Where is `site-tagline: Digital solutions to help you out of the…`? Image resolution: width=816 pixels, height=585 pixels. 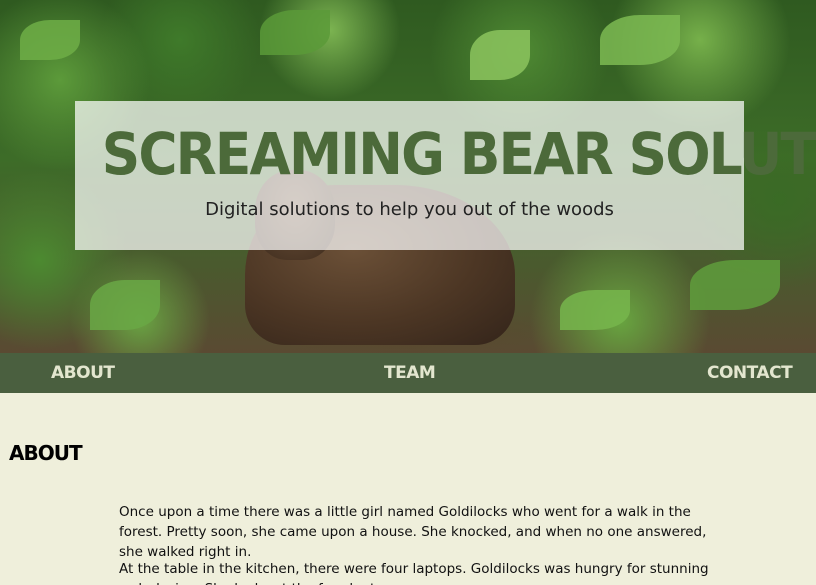 site-tagline: Digital solutions to help you out of the… is located at coordinates (409, 209).